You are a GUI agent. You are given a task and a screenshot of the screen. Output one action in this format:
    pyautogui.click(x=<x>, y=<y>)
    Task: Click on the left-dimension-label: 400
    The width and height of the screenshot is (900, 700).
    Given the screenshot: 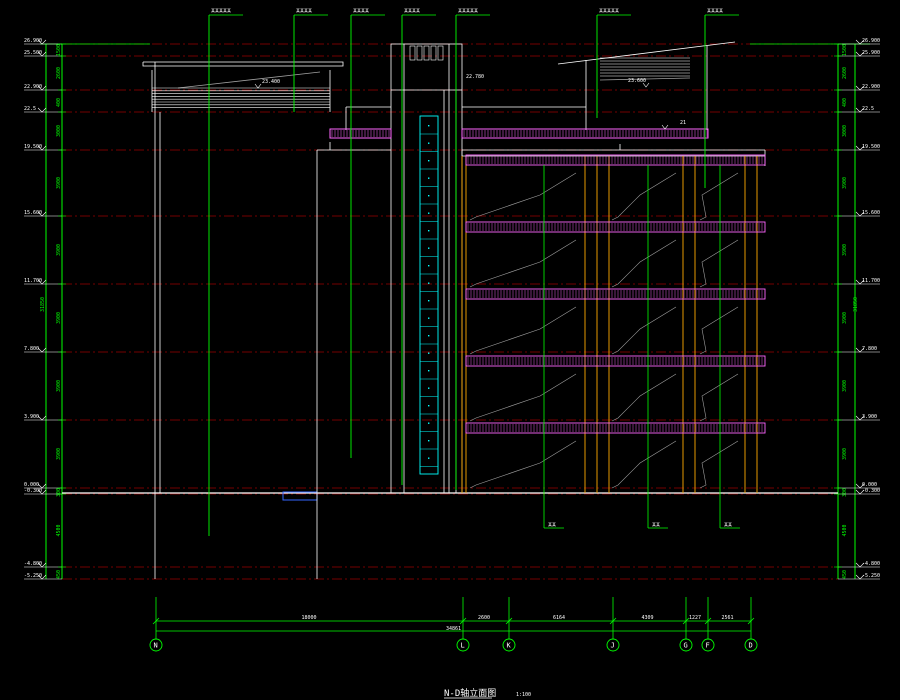 What is the action you would take?
    pyautogui.click(x=59, y=102)
    